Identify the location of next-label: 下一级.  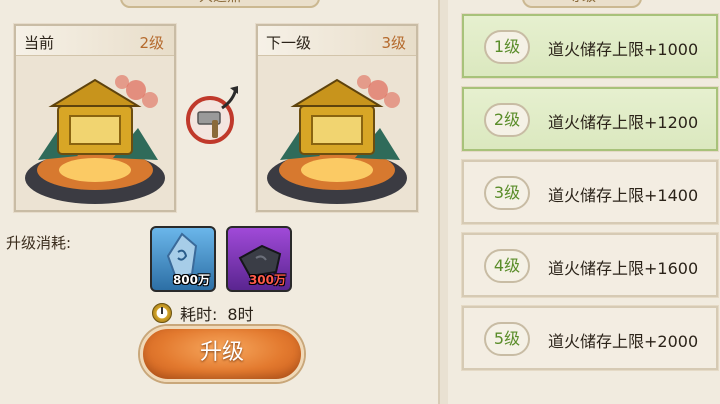
(289, 43).